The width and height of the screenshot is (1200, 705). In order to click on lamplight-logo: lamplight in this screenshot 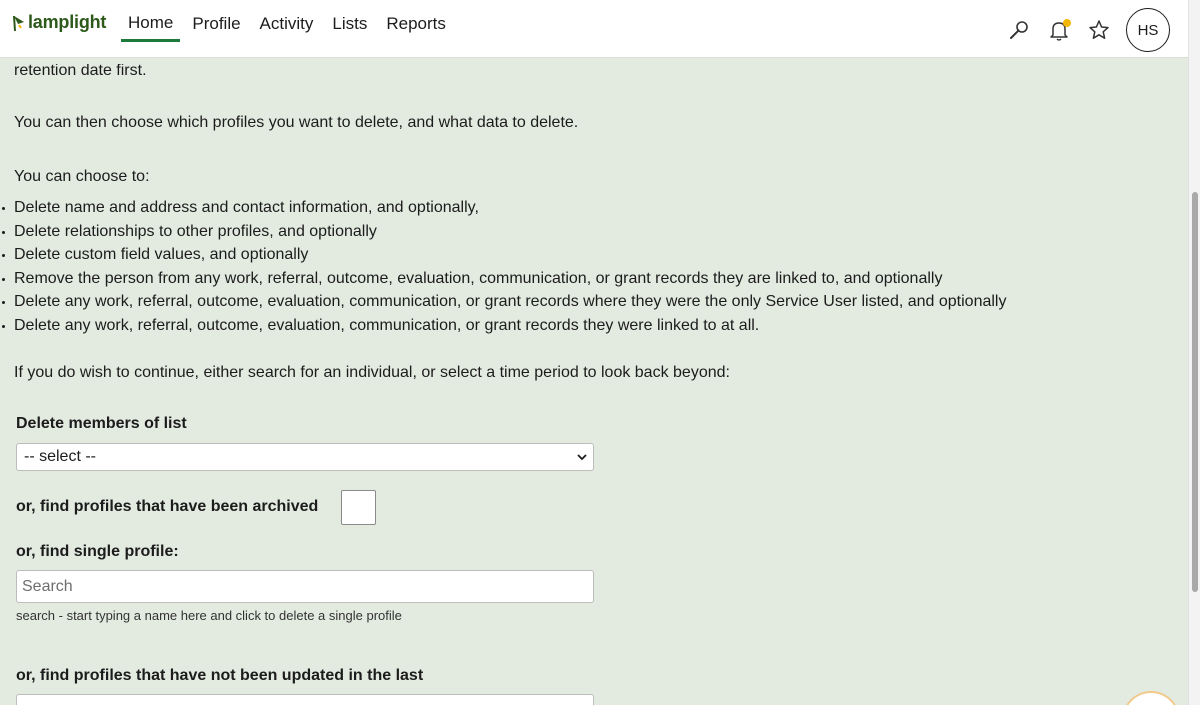, I will do `click(59, 22)`.